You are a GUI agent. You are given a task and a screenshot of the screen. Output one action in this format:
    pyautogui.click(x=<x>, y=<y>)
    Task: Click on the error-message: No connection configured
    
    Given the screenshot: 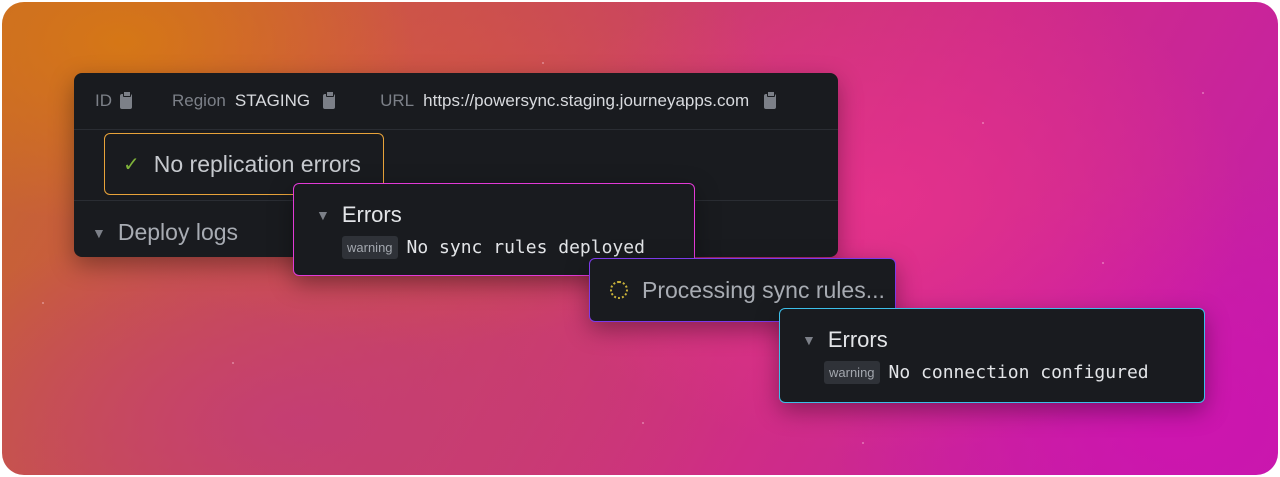 What is the action you would take?
    pyautogui.click(x=1018, y=372)
    